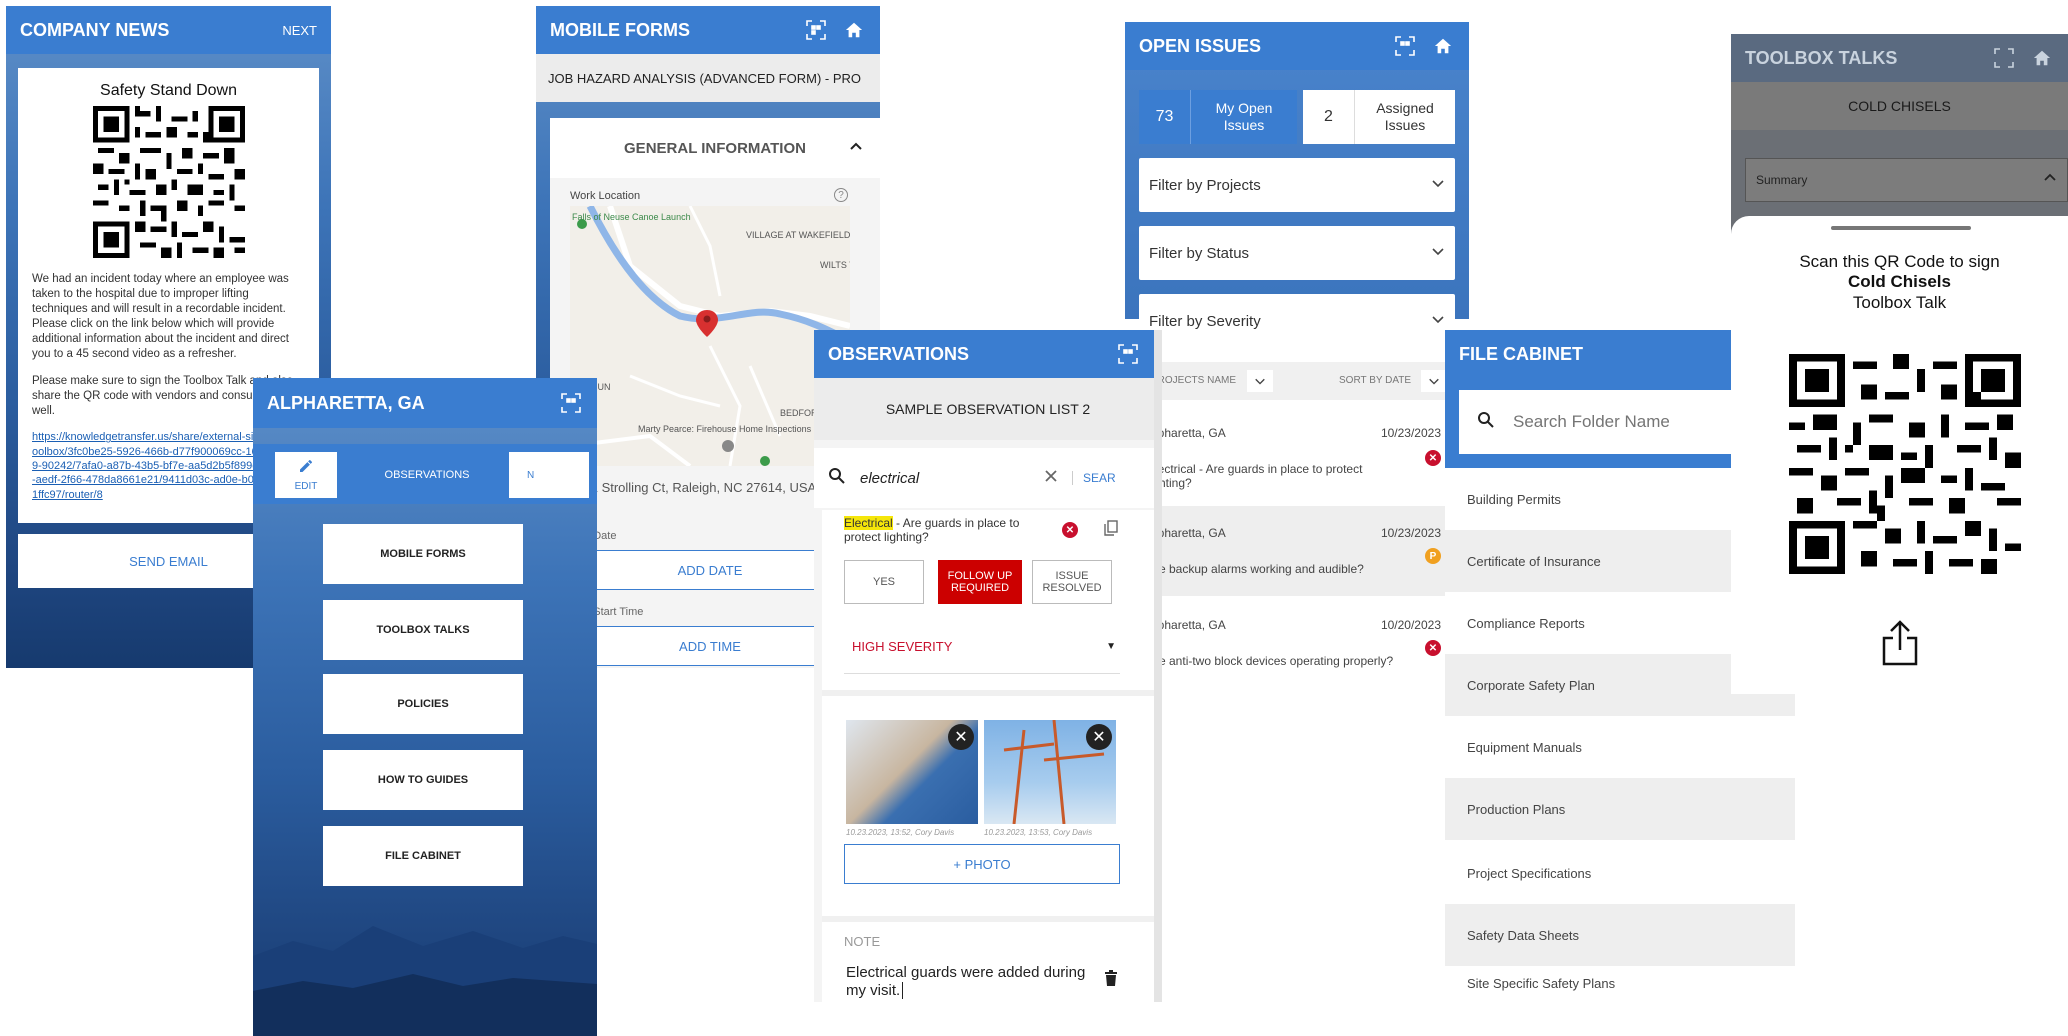 This screenshot has height=1036, width=2068. What do you see at coordinates (1329, 117) in the screenshot?
I see `assigned-count: 2` at bounding box center [1329, 117].